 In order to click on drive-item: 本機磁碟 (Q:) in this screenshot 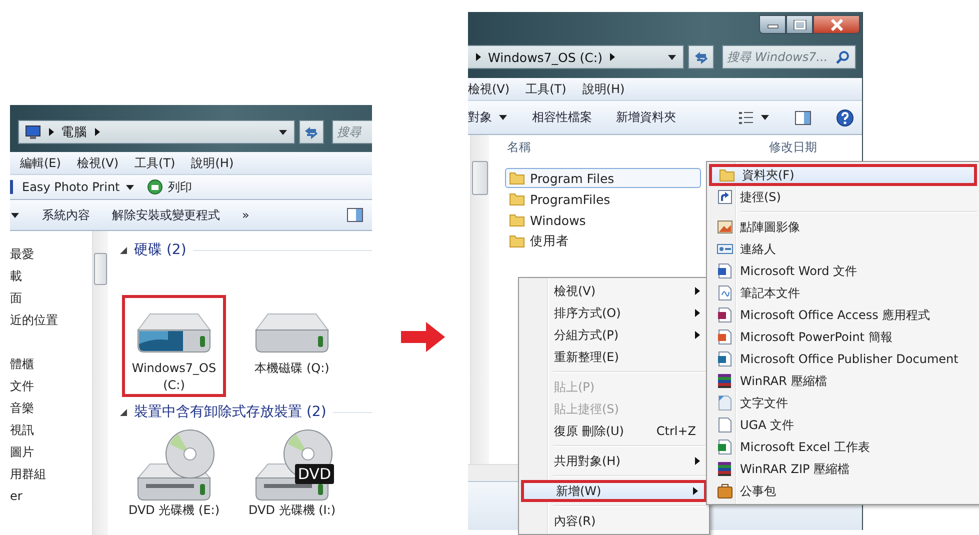, I will do `click(292, 346)`.